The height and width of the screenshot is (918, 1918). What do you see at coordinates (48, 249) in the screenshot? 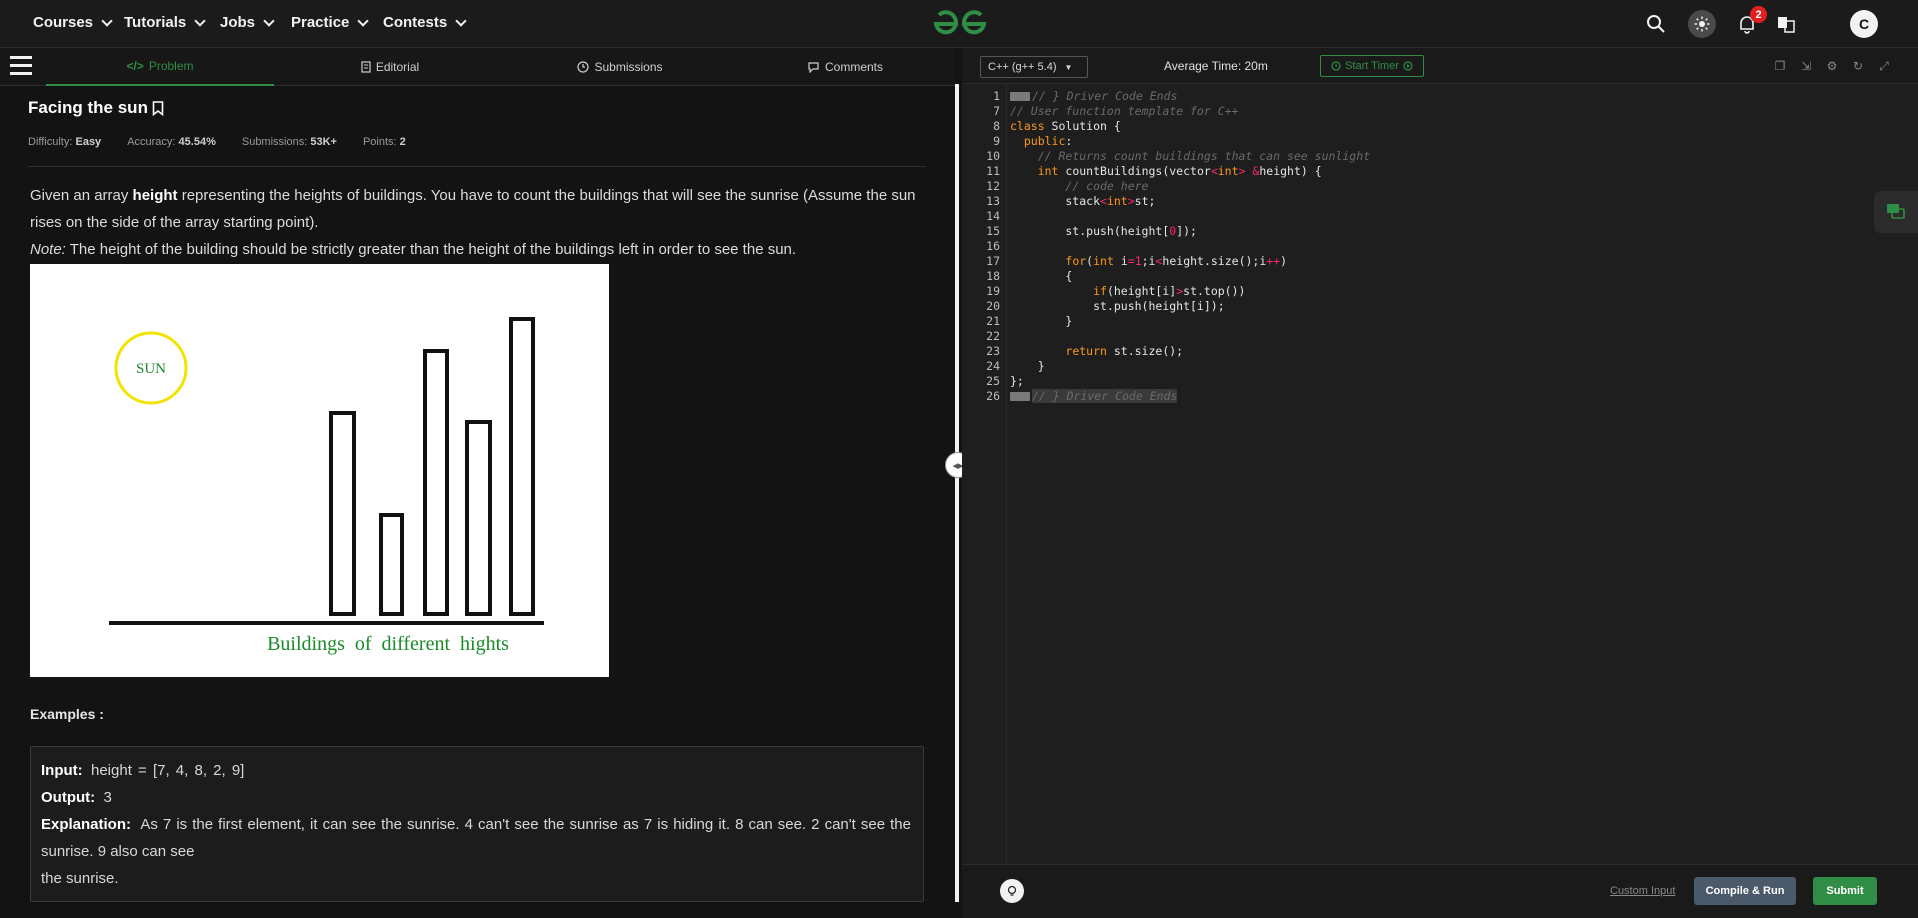
I see `note-label: Note:` at bounding box center [48, 249].